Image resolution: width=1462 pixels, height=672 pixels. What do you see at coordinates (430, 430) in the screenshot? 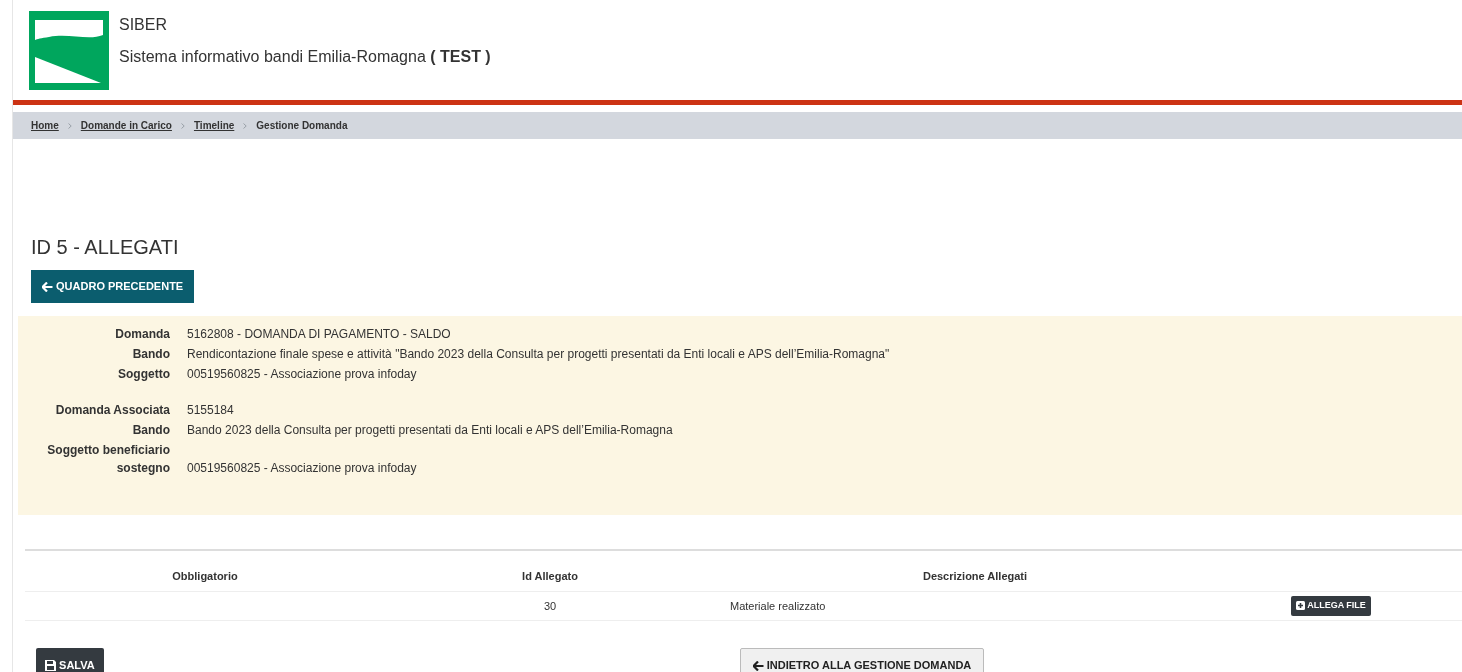
I see `field-value: Bando 2023 della Consulta per progetti presentati da Enti locali e APS dell’Emilia-Romagna` at bounding box center [430, 430].